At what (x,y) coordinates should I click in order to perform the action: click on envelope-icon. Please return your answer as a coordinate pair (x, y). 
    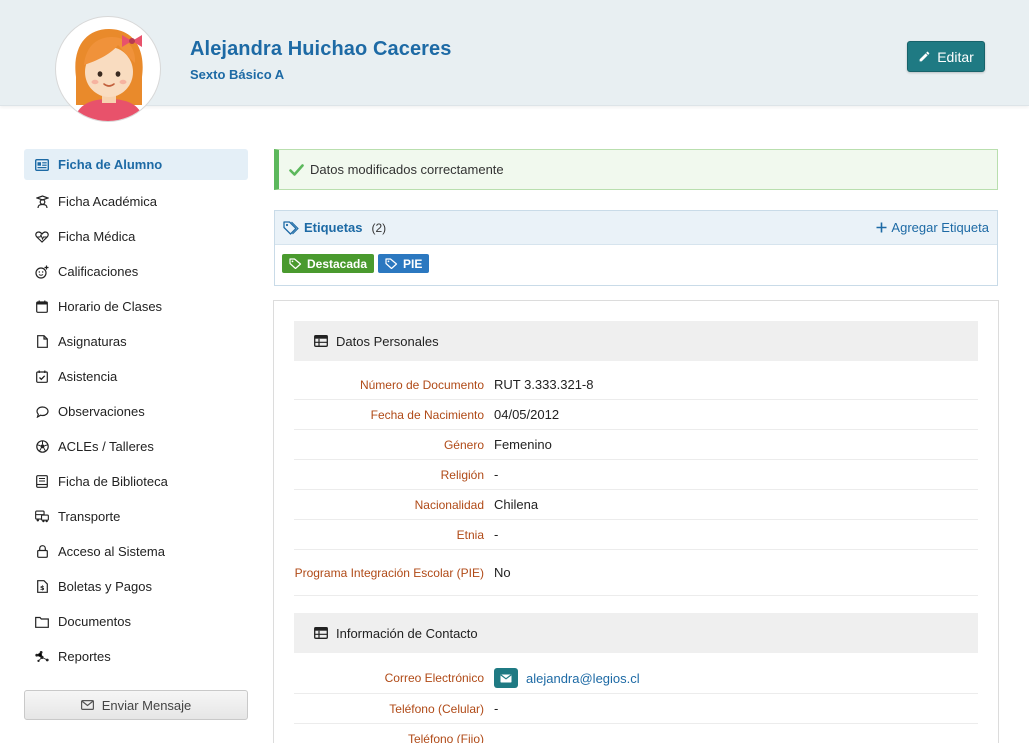
    Looking at the image, I should click on (87, 705).